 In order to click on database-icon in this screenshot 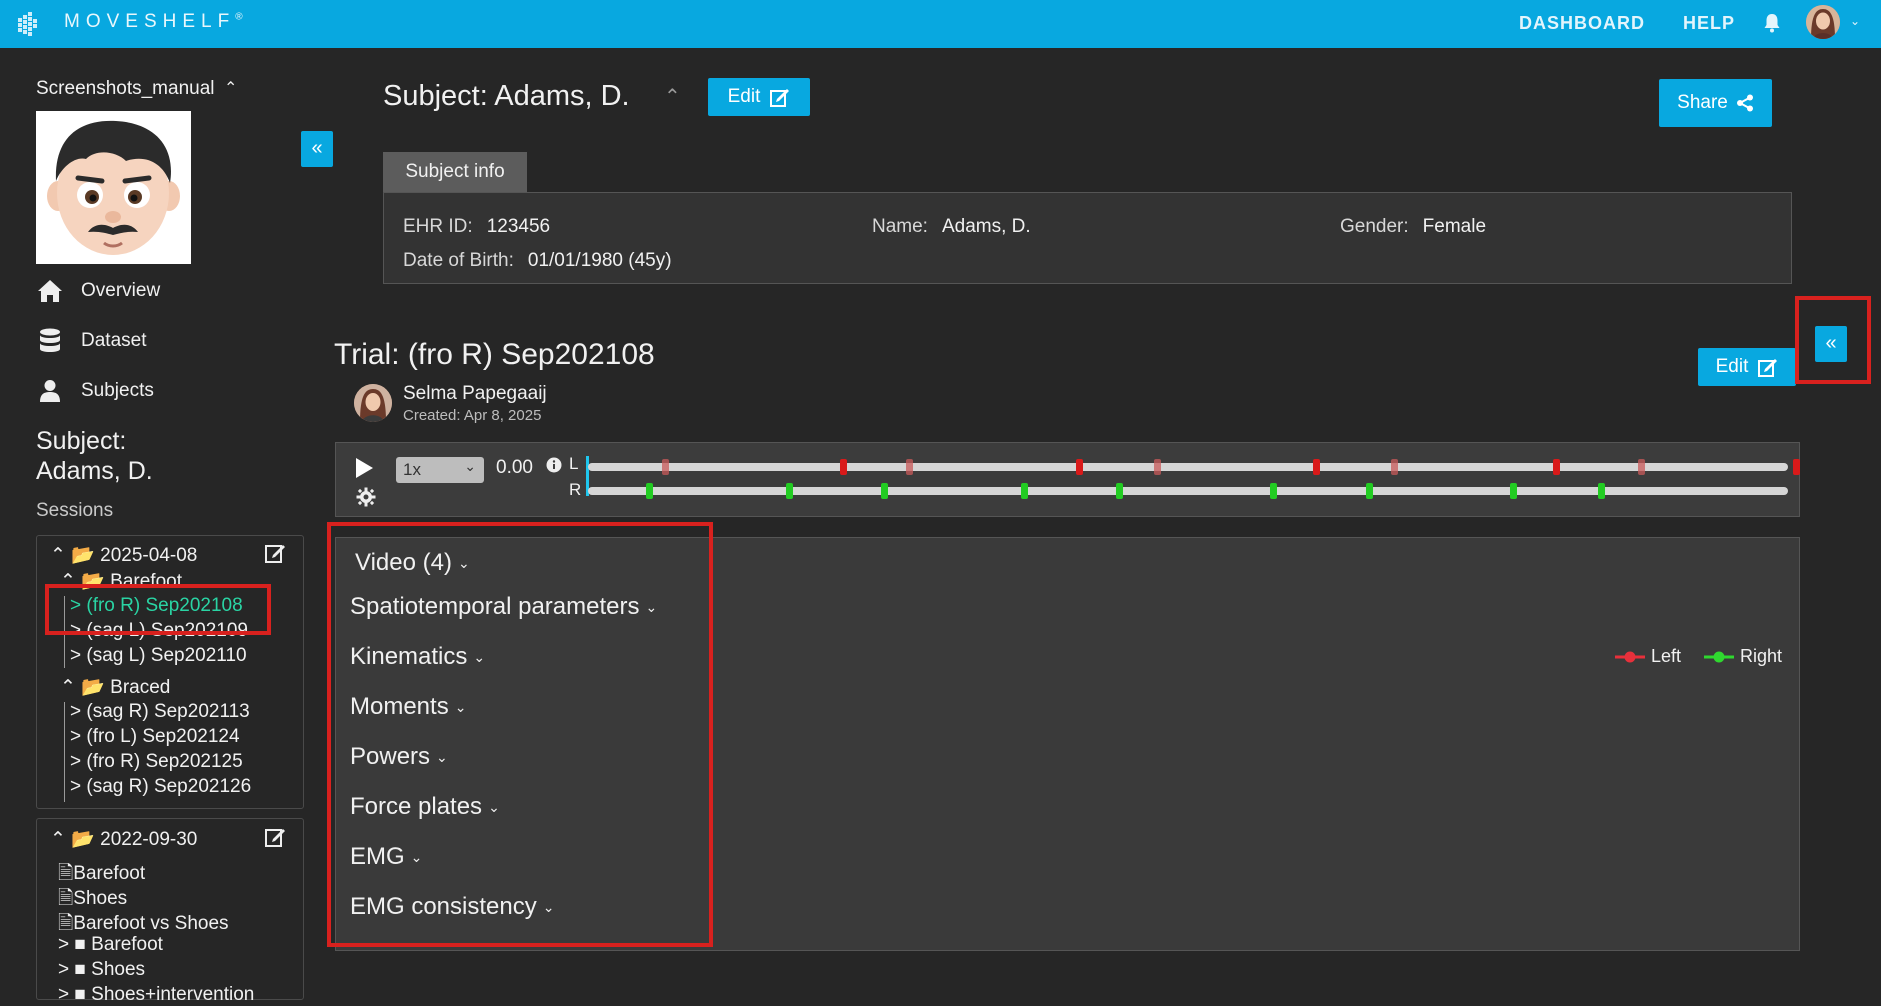, I will do `click(50, 341)`.